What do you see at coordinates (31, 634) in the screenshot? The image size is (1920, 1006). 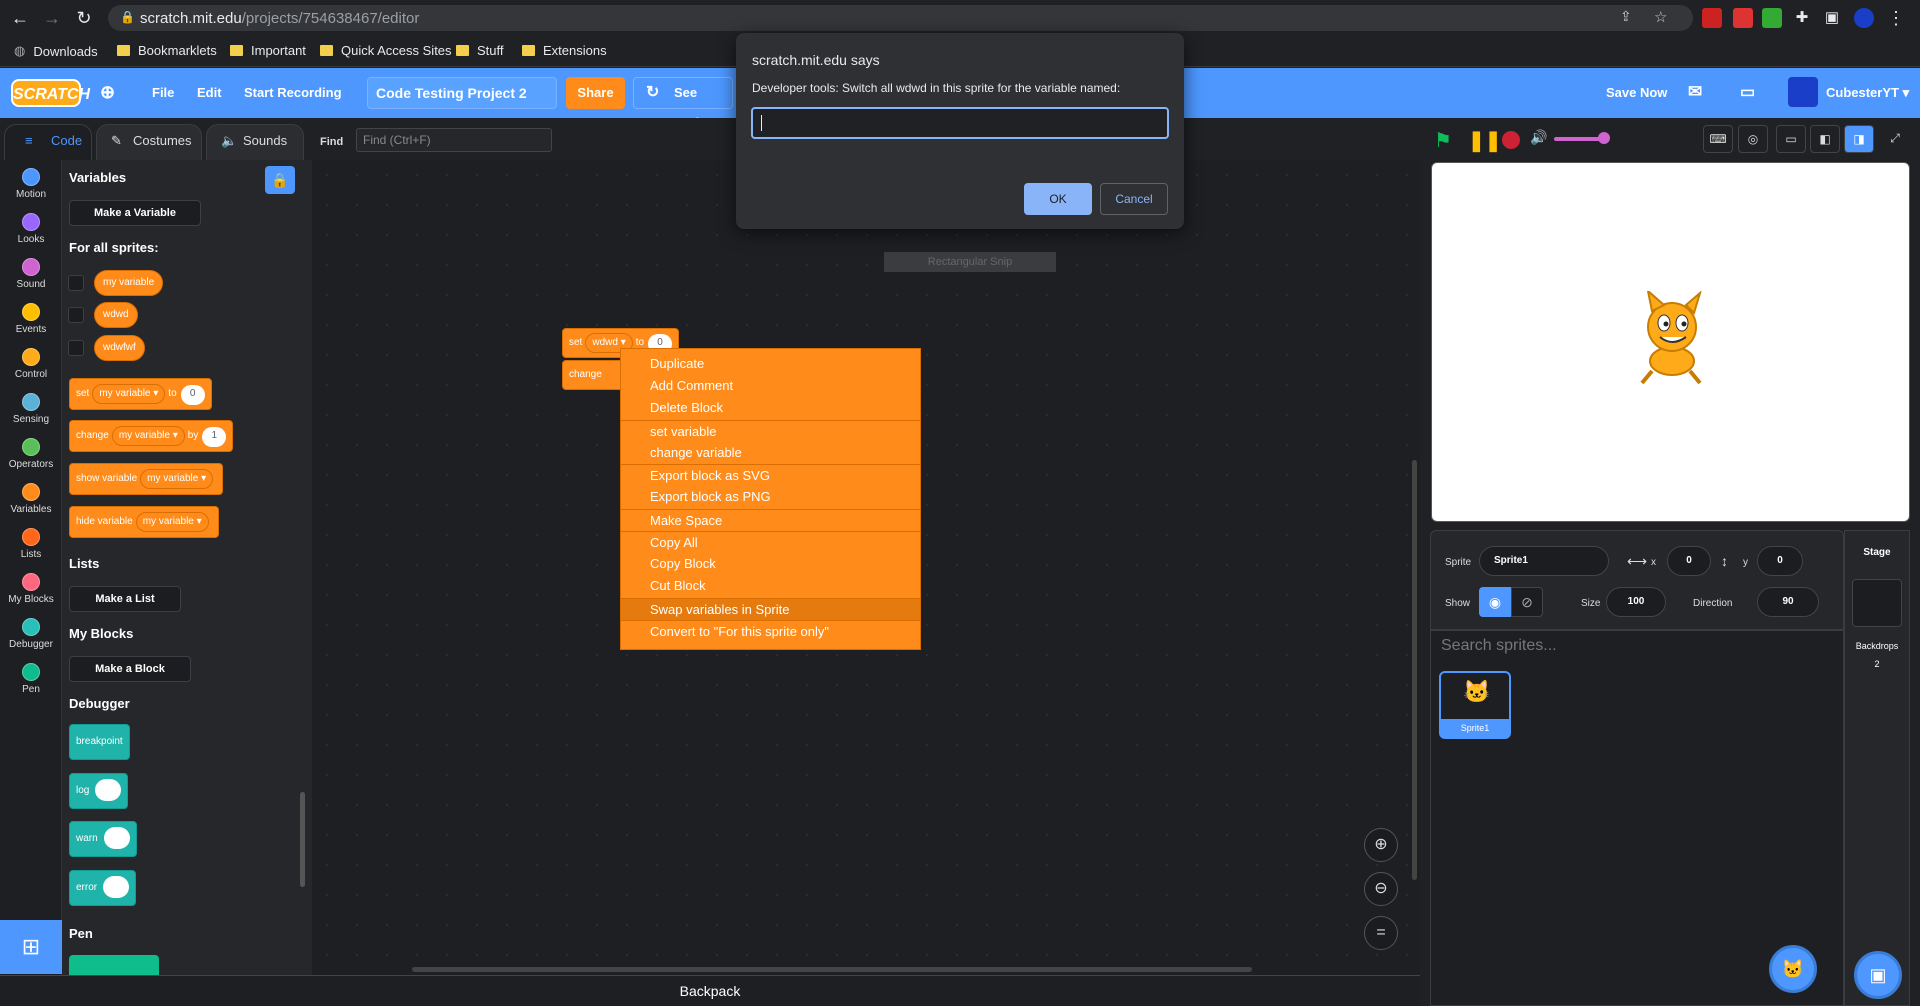 I see `category-debugger: Debugger` at bounding box center [31, 634].